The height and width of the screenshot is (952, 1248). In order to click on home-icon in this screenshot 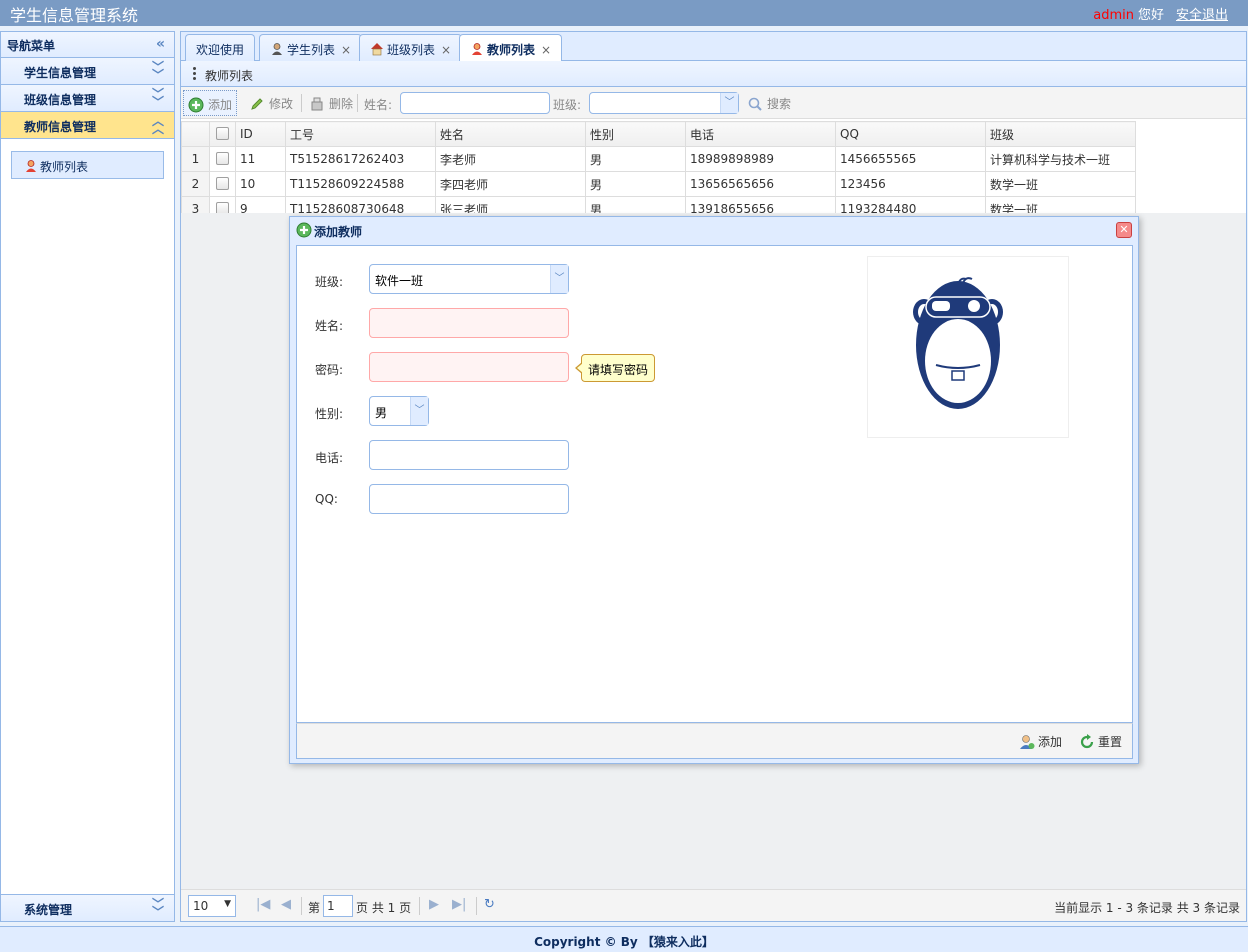, I will do `click(377, 49)`.